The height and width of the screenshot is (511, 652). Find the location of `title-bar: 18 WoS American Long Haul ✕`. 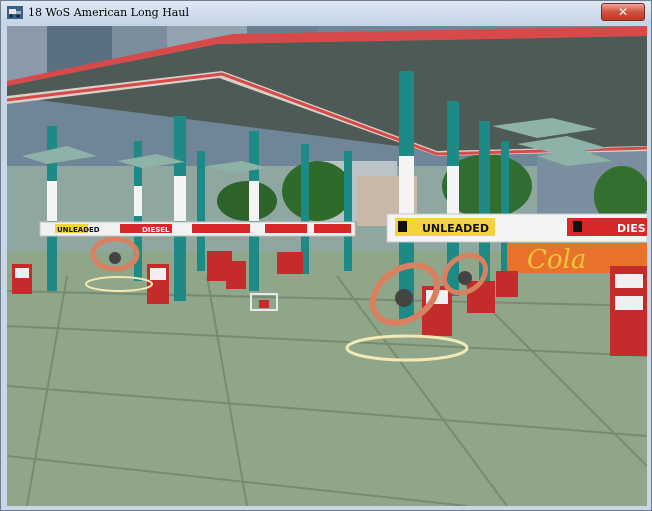

title-bar: 18 WoS American Long Haul ✕ is located at coordinates (326, 13).